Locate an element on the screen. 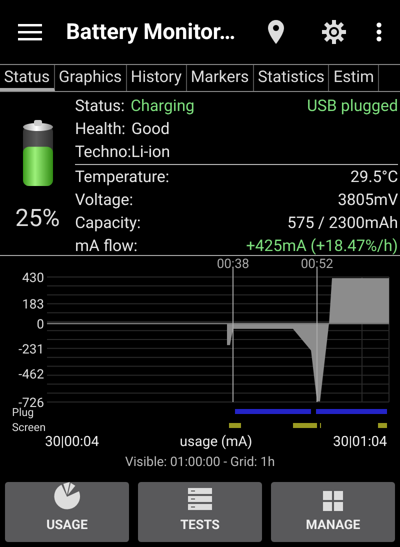 This screenshot has height=547, width=400. reading-value: +425mA (+18.47%/h) is located at coordinates (322, 246).